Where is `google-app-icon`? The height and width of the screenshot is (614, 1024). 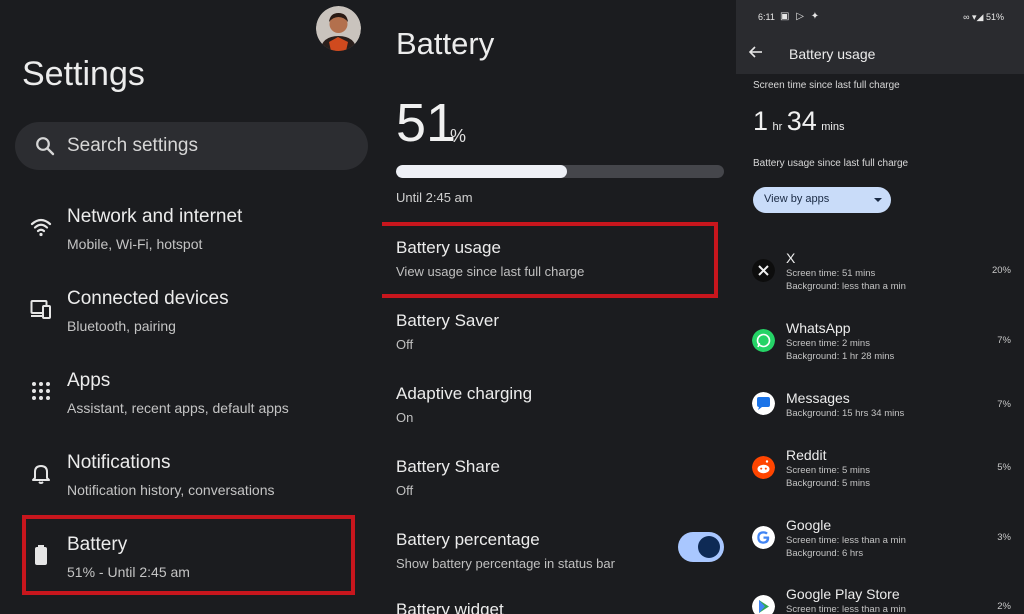 google-app-icon is located at coordinates (763, 537).